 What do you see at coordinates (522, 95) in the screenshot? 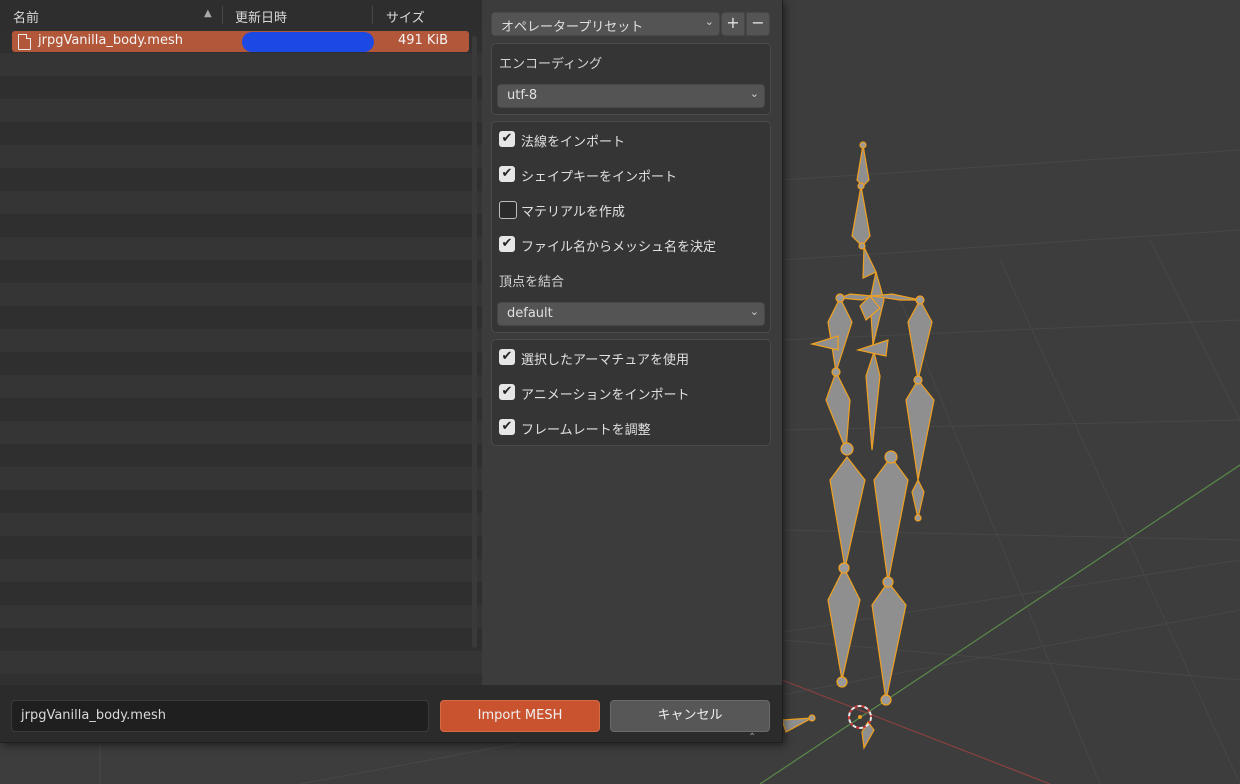
I see `encoding-value: utf-8` at bounding box center [522, 95].